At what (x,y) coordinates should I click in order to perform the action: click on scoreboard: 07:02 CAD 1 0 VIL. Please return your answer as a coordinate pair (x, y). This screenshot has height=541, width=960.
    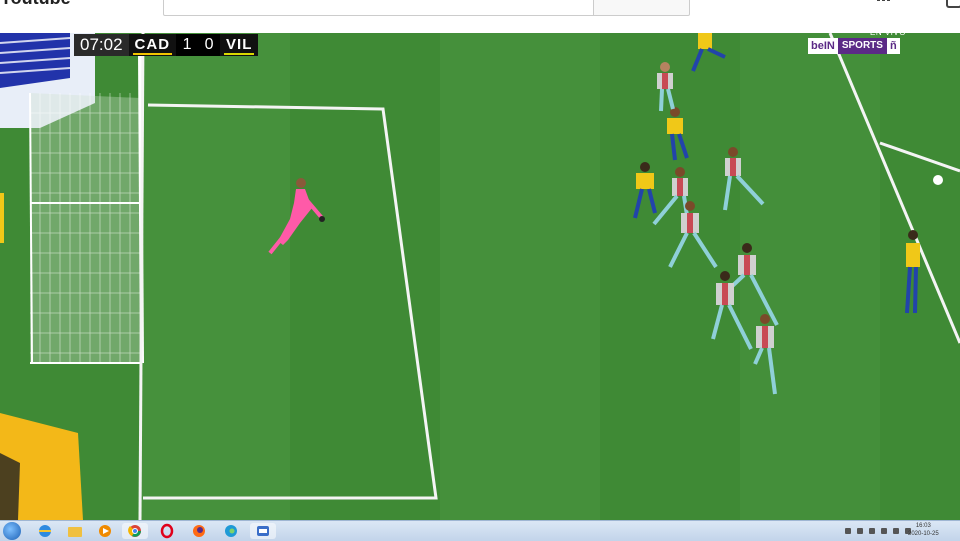
    Looking at the image, I should click on (166, 45).